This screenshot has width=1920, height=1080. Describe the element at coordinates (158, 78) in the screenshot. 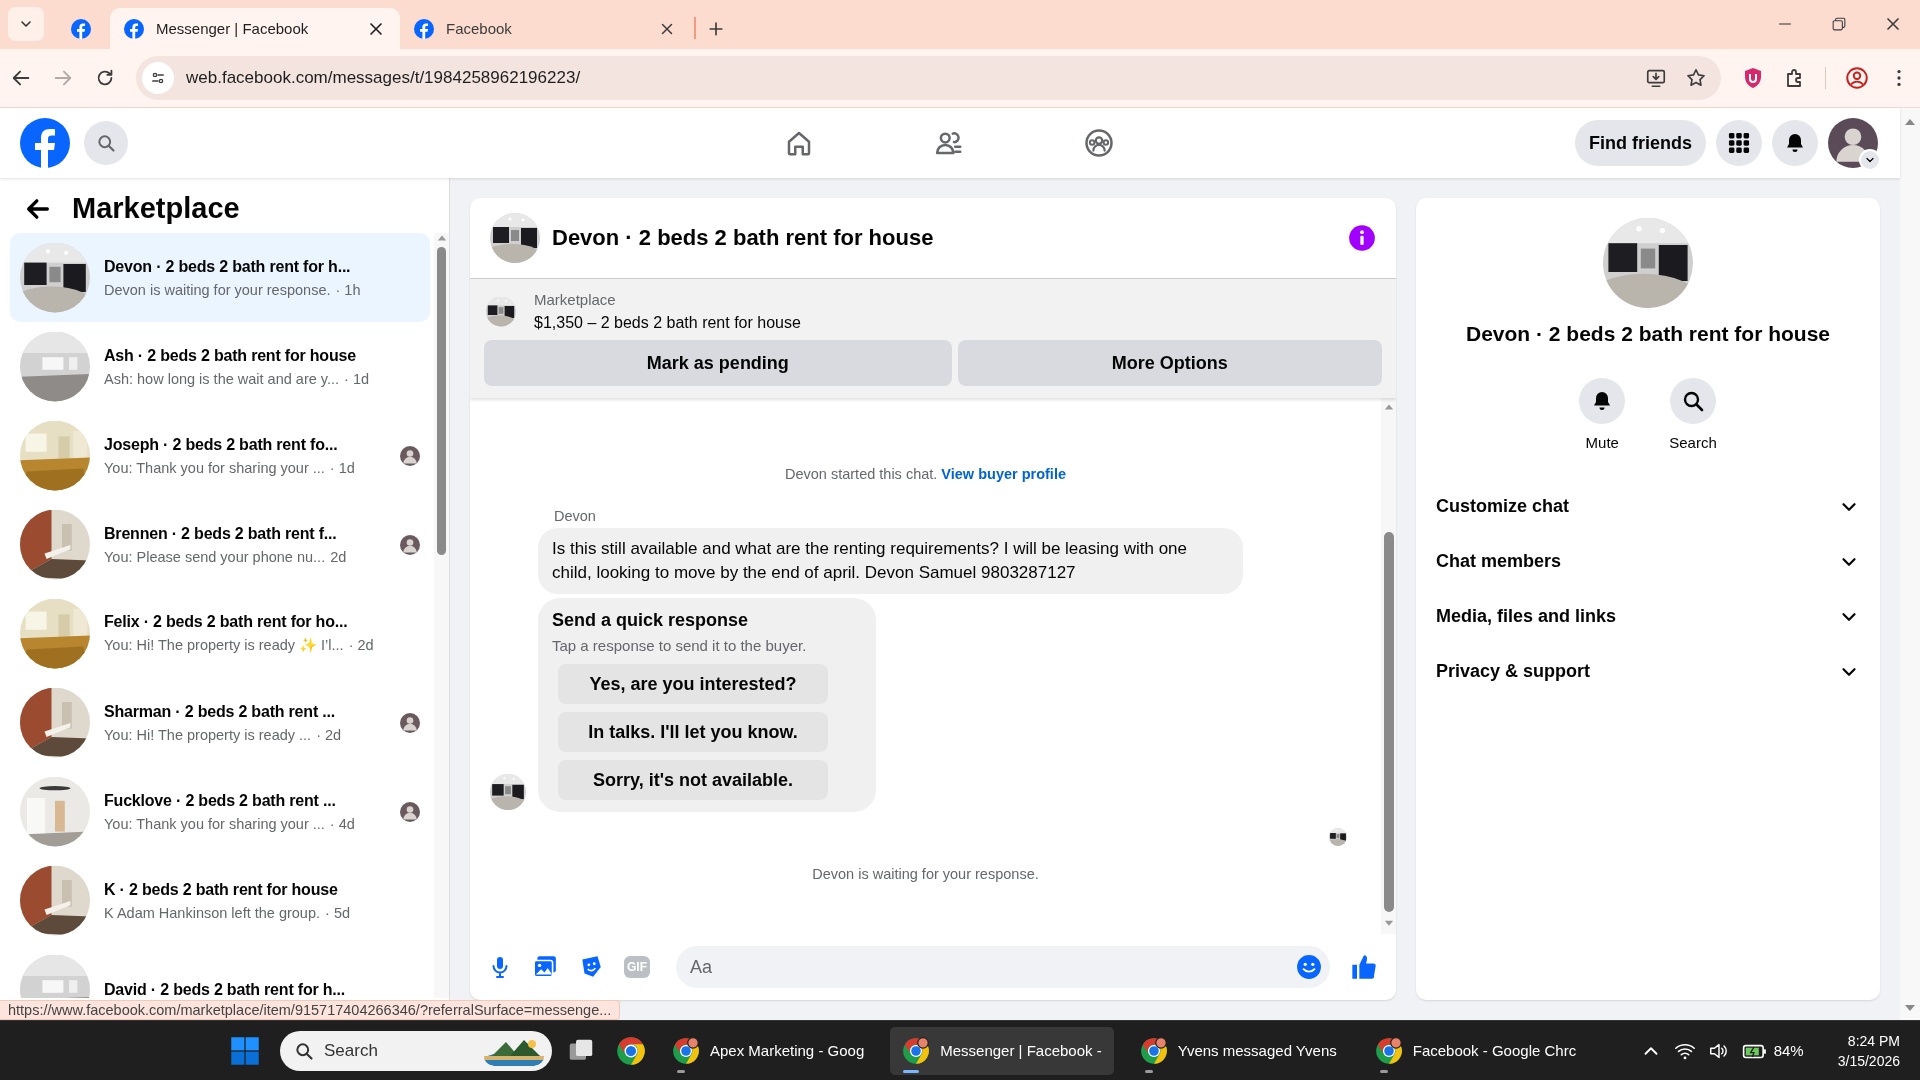

I see `site-info-button` at that location.